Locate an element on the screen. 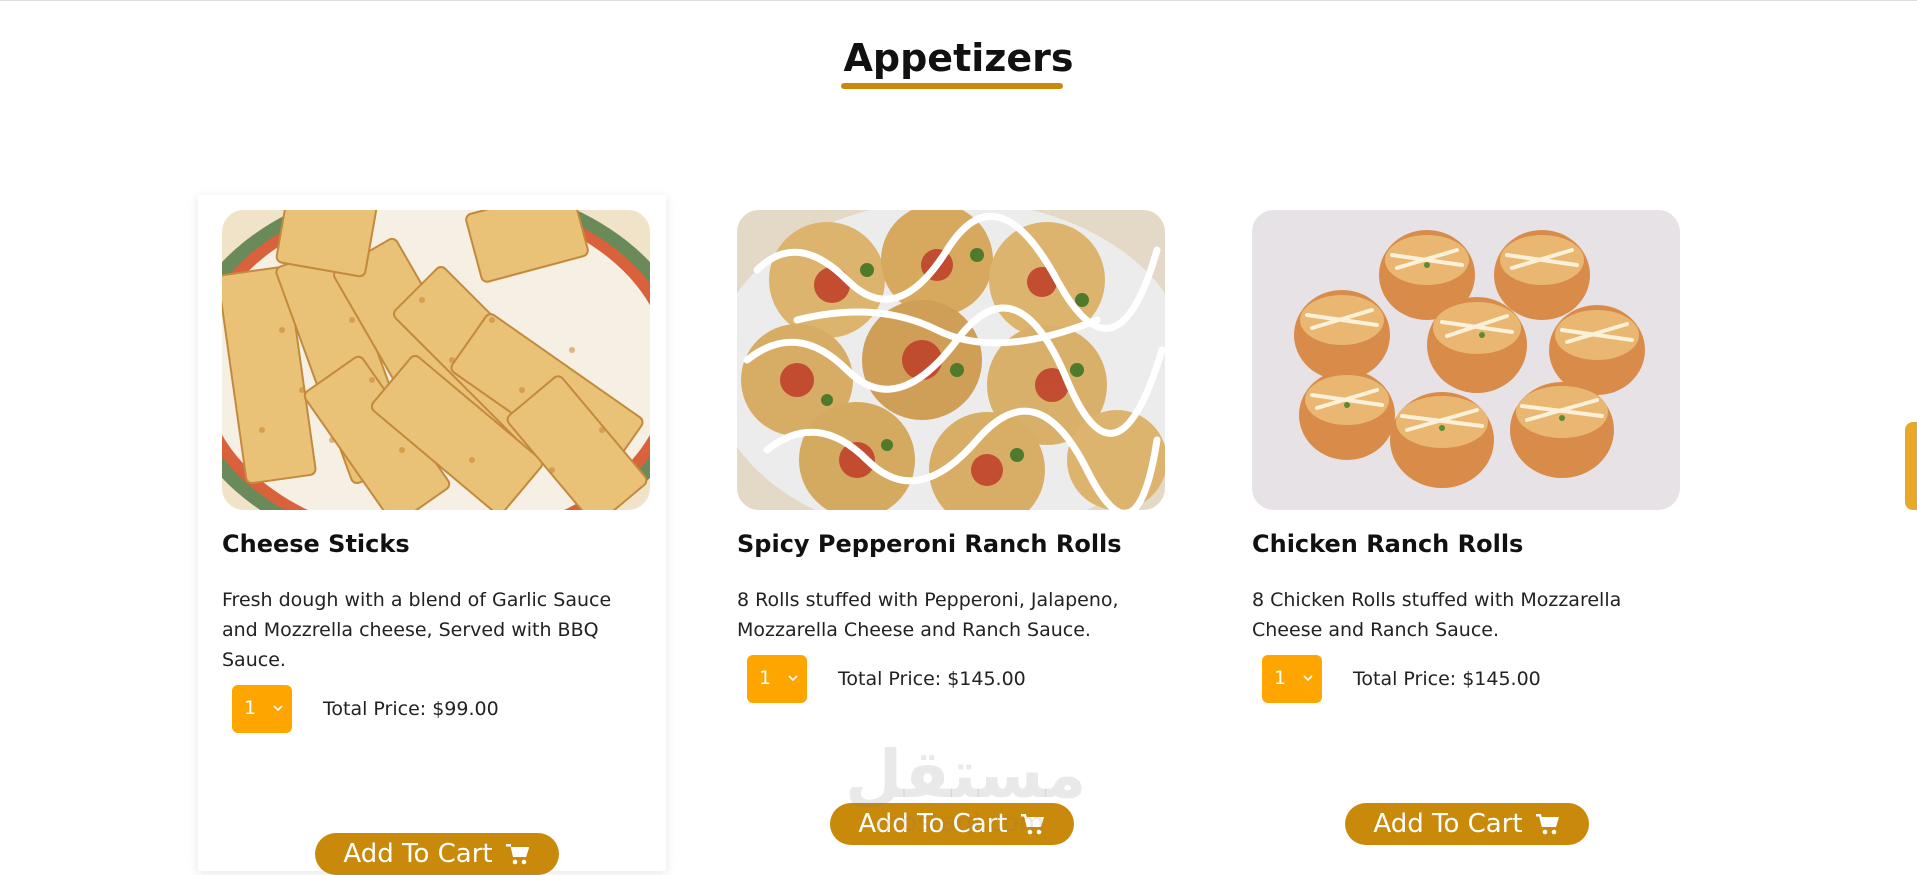  scroll-tab is located at coordinates (1911, 466).